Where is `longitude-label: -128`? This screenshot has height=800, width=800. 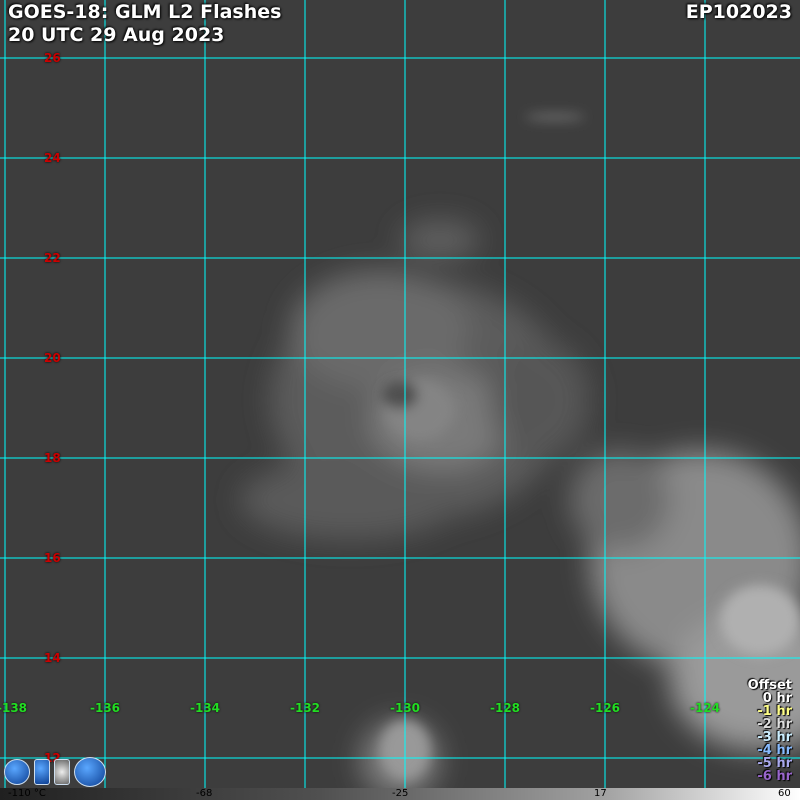
longitude-label: -128 is located at coordinates (505, 708).